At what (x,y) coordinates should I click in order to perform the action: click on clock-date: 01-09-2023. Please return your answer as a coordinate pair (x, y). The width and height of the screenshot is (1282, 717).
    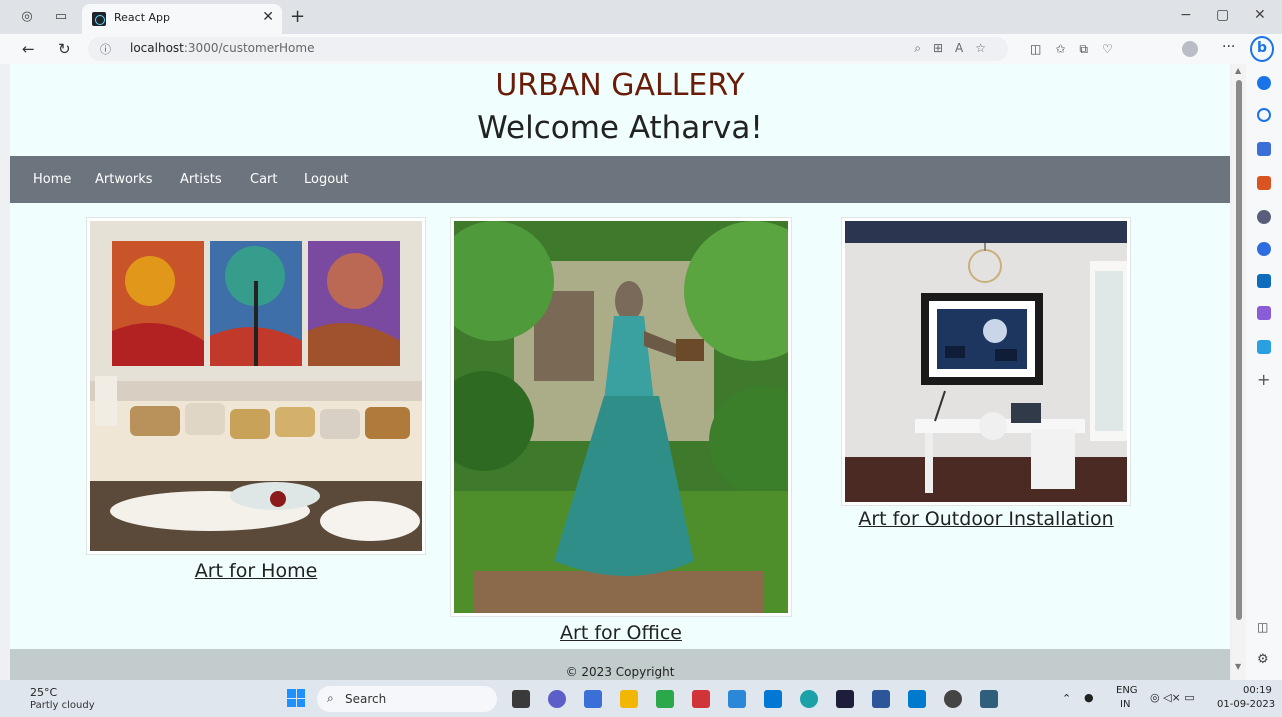
    Looking at the image, I should click on (1246, 704).